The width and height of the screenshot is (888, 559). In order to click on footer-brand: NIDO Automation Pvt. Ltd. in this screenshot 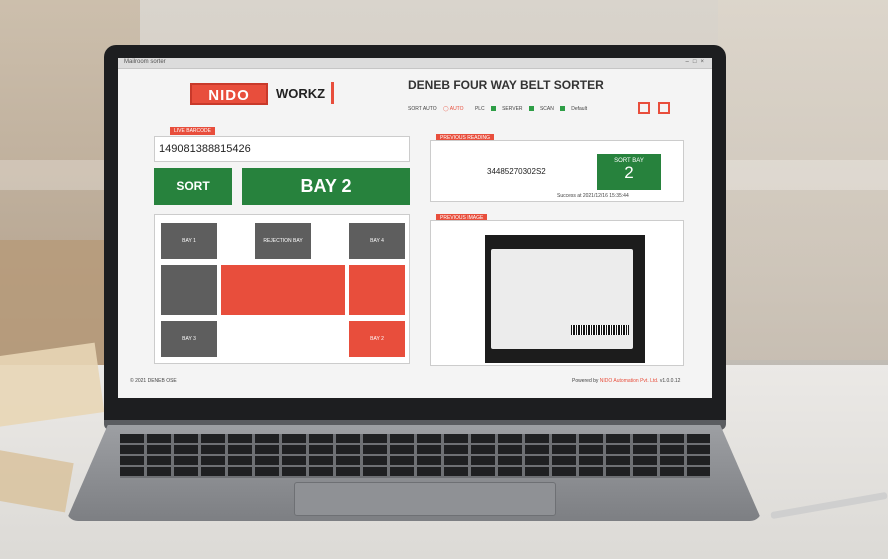, I will do `click(629, 381)`.